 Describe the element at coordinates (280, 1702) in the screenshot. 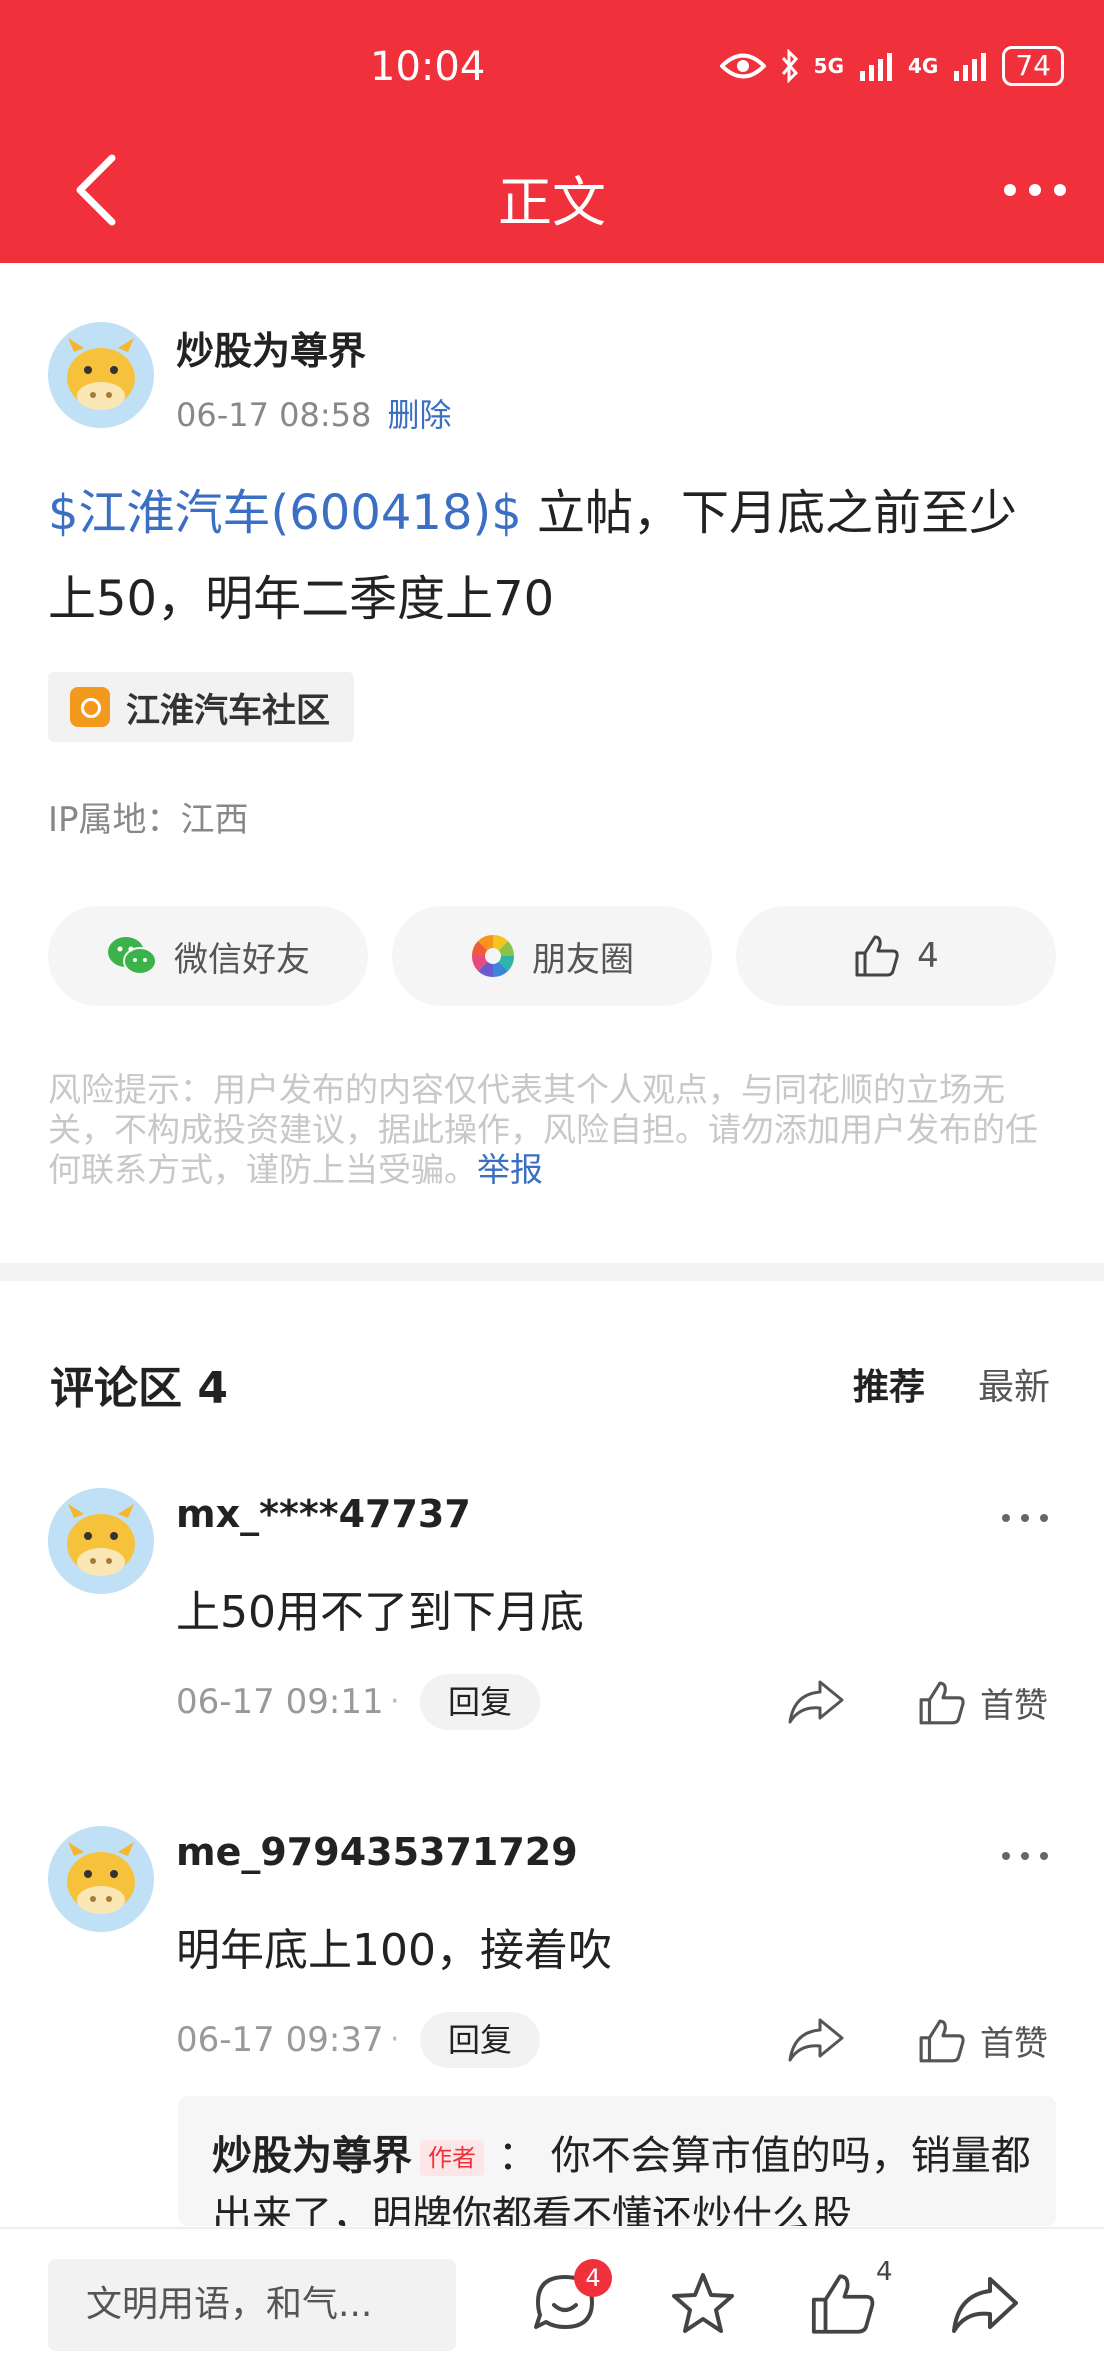

I see `comment-time: 06-17 09:11` at that location.